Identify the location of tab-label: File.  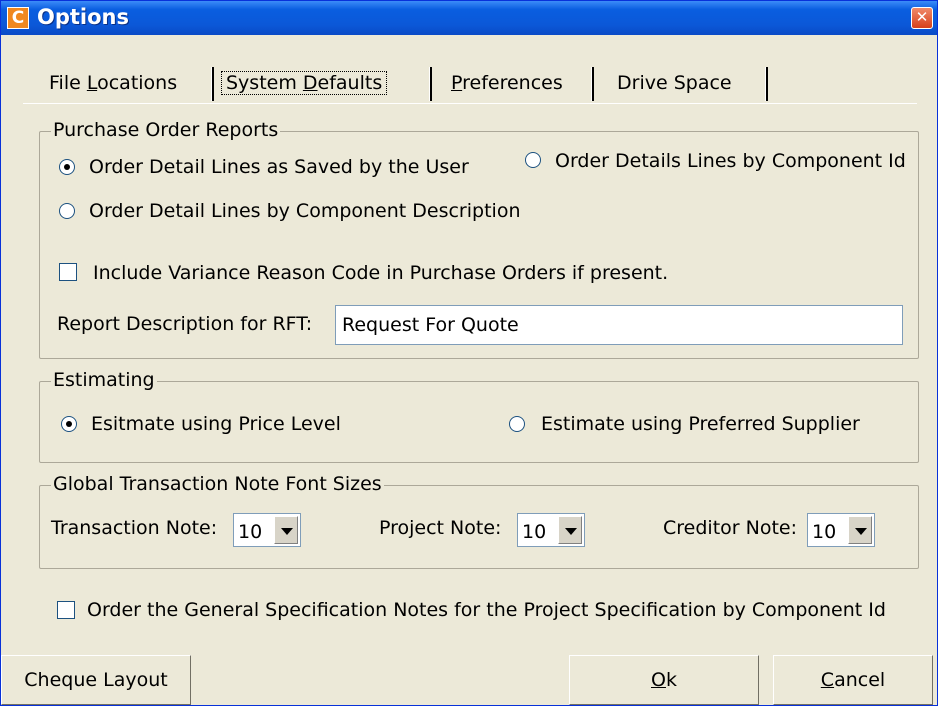
(68, 83).